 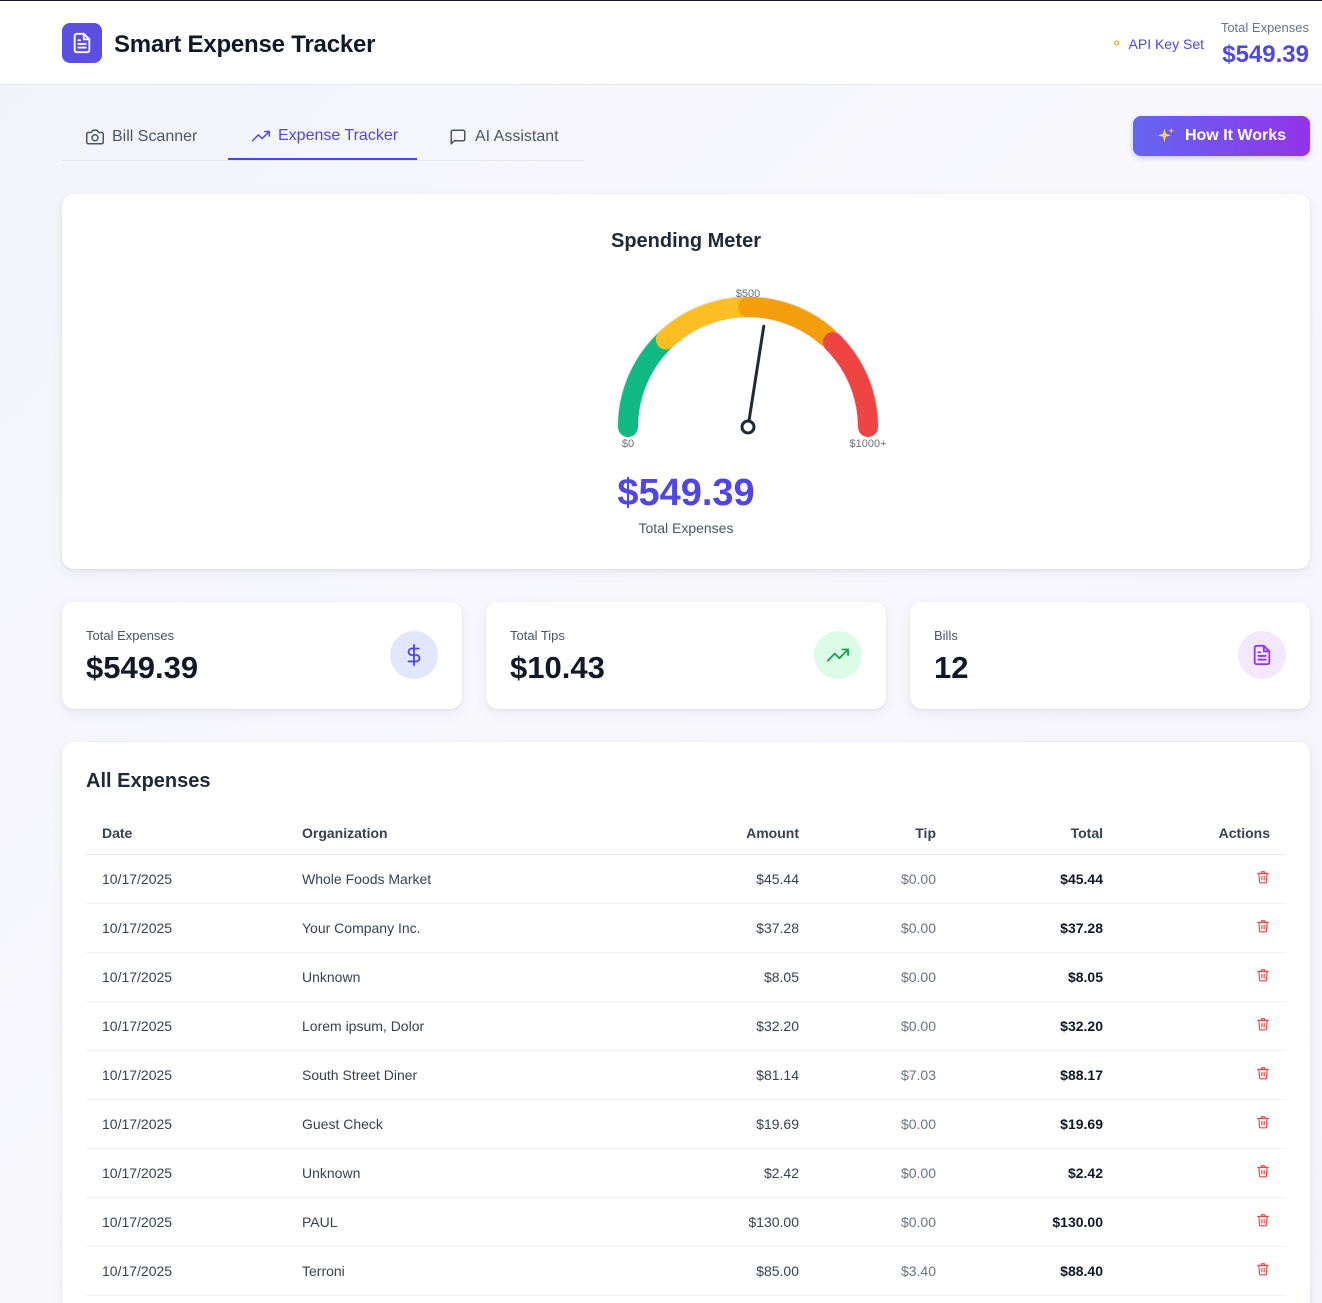 I want to click on document-icon, so click(x=82, y=43).